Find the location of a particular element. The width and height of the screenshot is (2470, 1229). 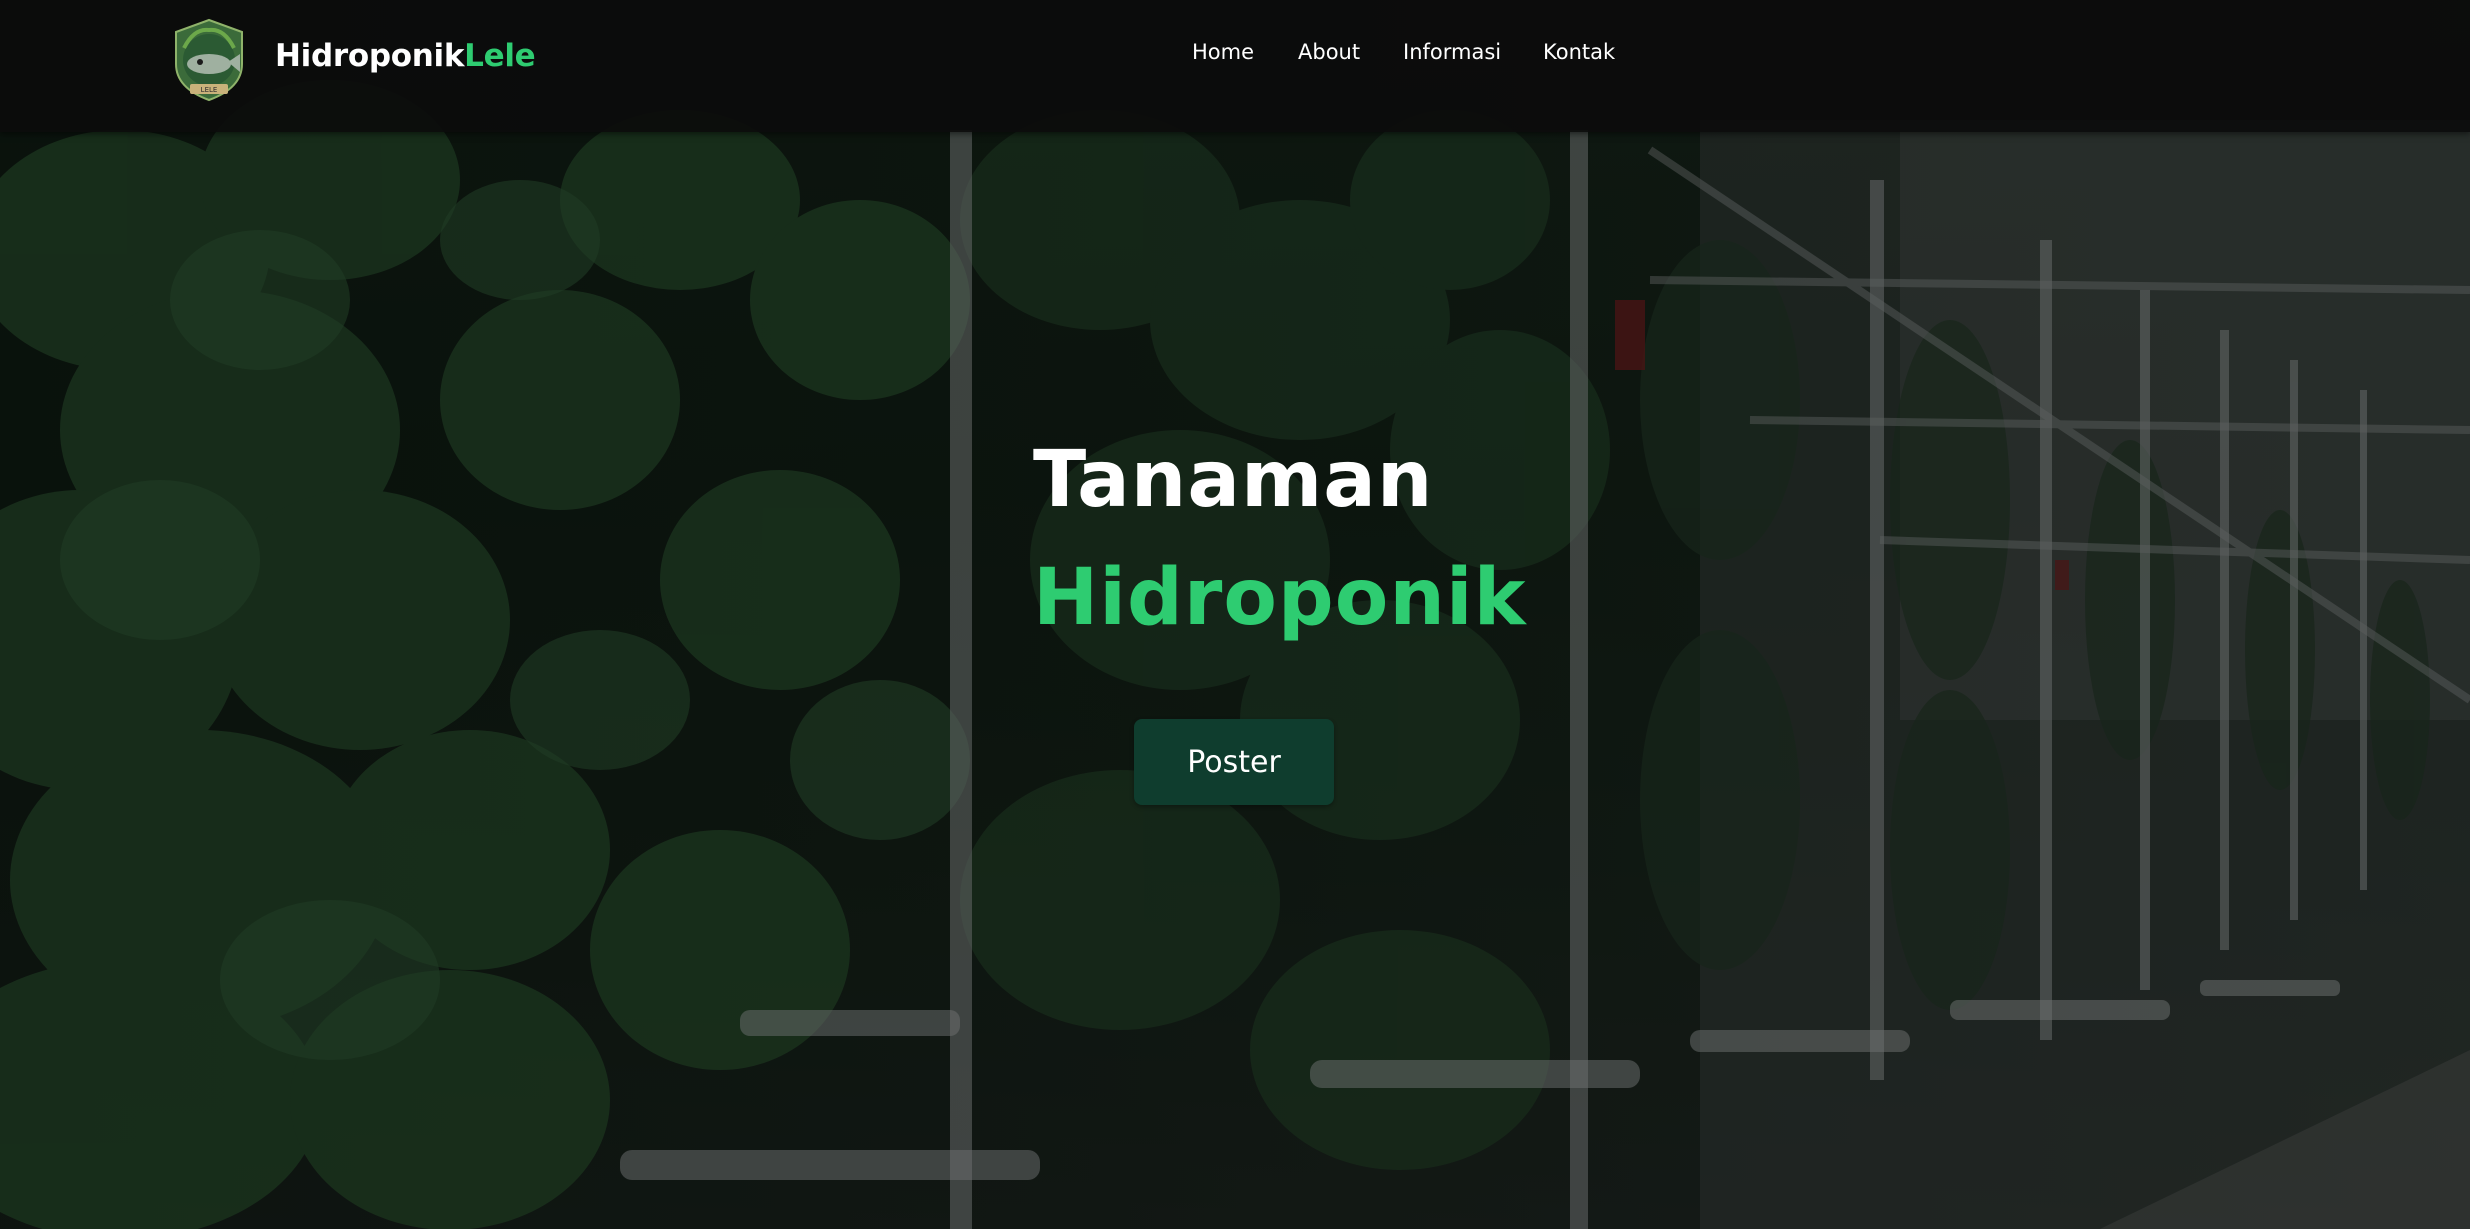

nav-item-kontak: Kontak is located at coordinates (1579, 52).